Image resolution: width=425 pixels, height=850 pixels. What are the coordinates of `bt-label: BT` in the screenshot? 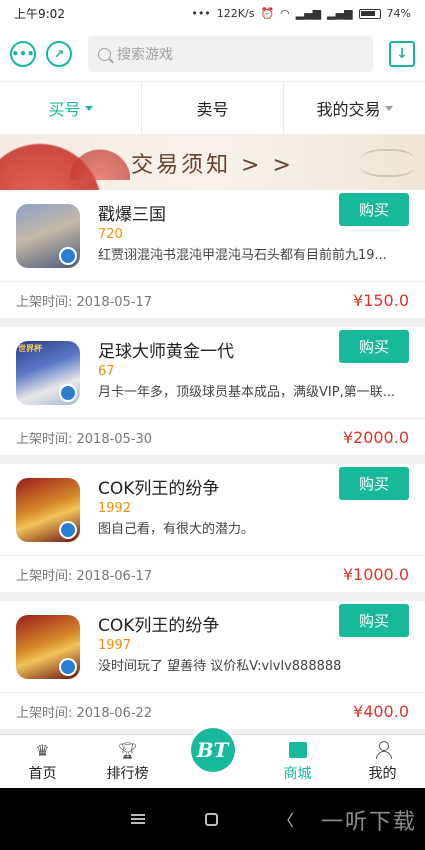 It's located at (212, 750).